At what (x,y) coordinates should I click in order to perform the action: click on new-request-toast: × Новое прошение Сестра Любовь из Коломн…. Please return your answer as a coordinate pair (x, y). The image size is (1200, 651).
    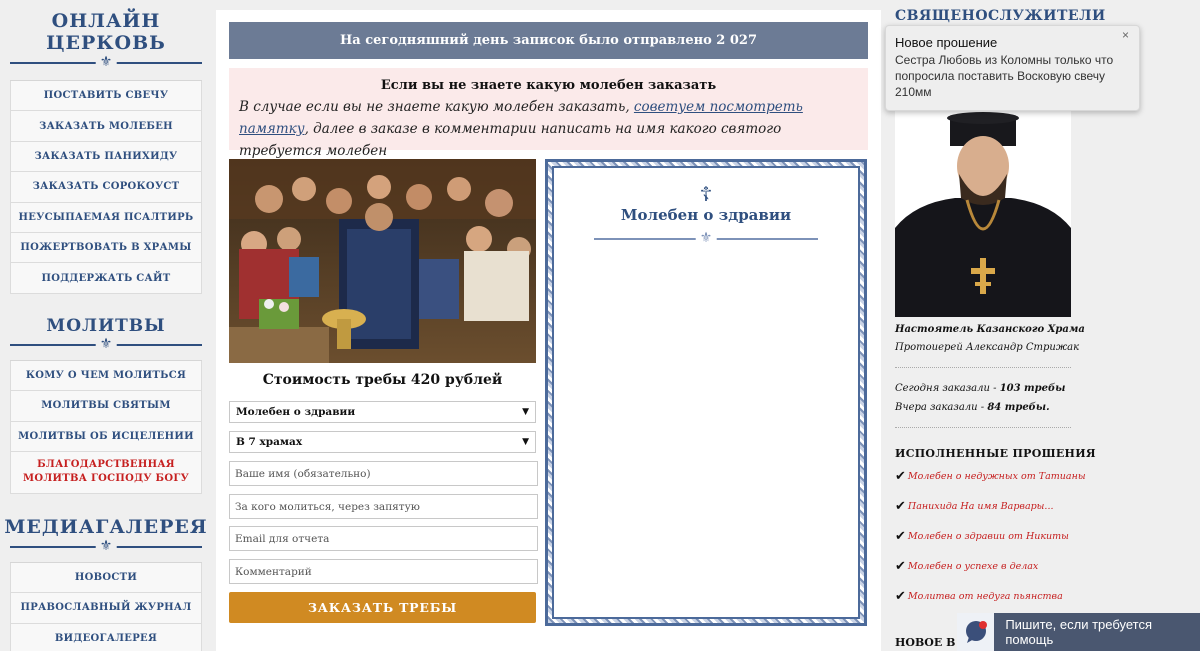
    Looking at the image, I should click on (1012, 68).